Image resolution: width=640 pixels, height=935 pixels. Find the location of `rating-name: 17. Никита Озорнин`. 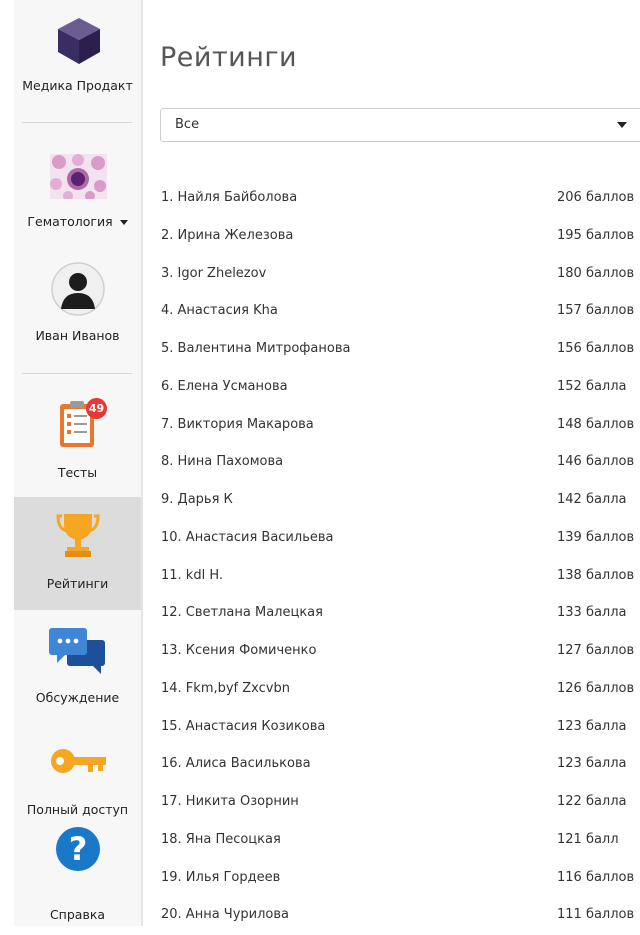

rating-name: 17. Никита Озорнин is located at coordinates (230, 801).